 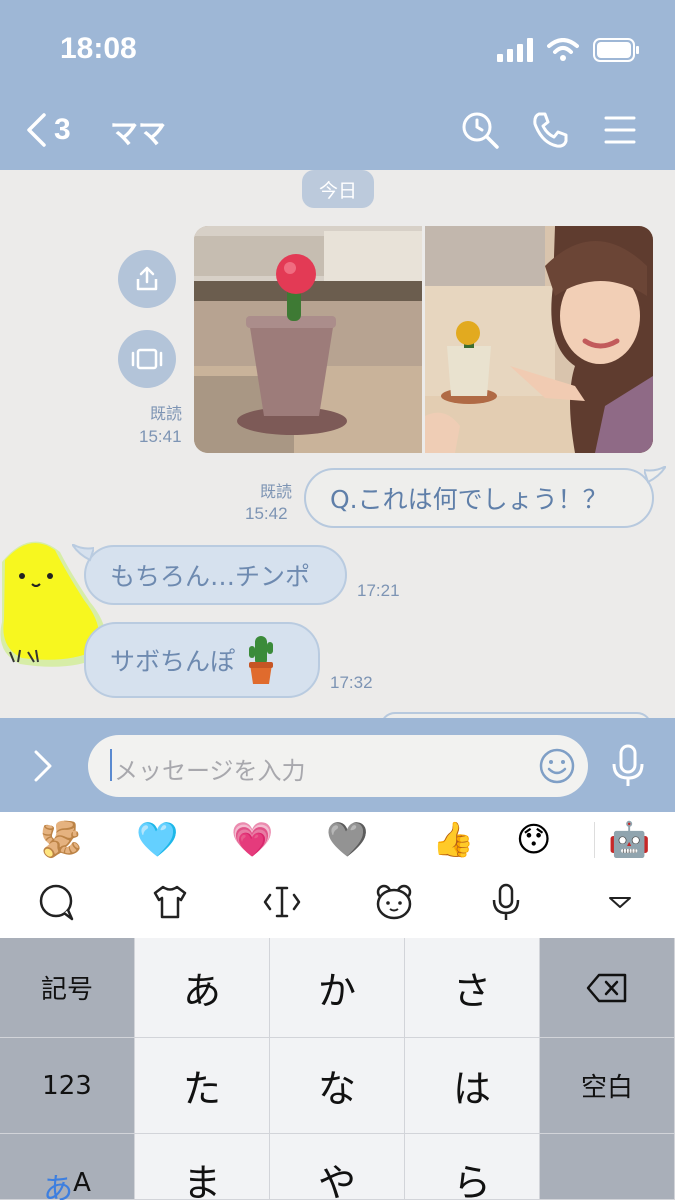 What do you see at coordinates (215, 575) in the screenshot?
I see `incoming-message: もちろん…チンポ` at bounding box center [215, 575].